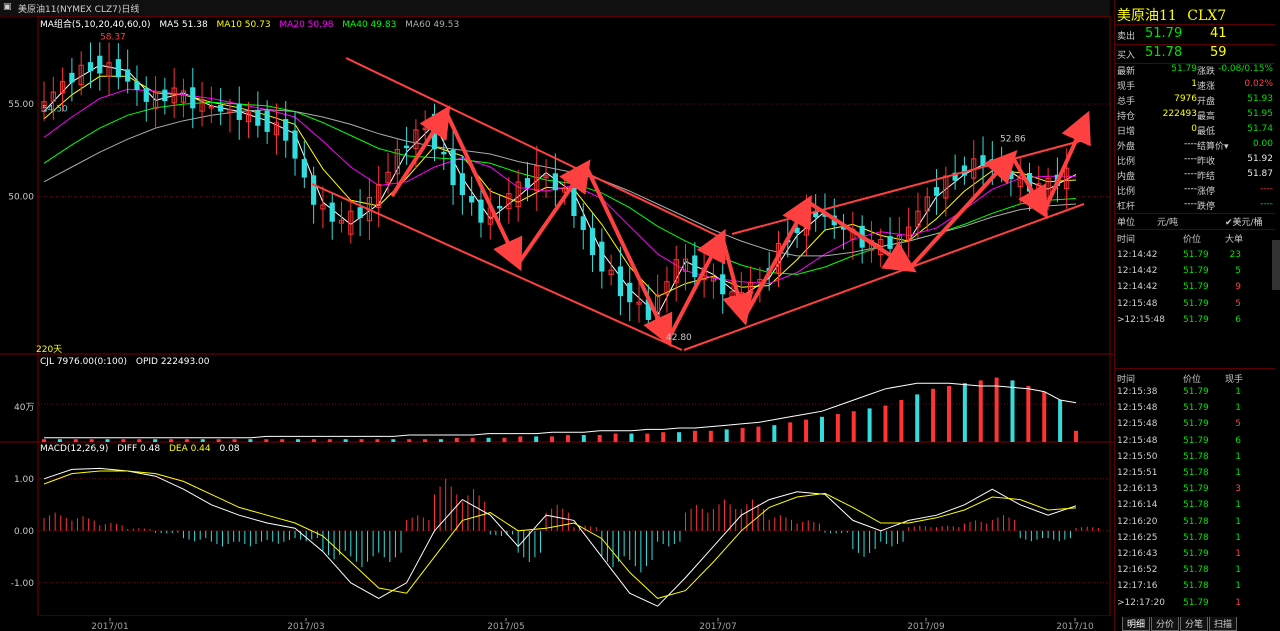 The width and height of the screenshot is (1280, 631). I want to click on panel-tab-1: 分价, so click(1165, 624).